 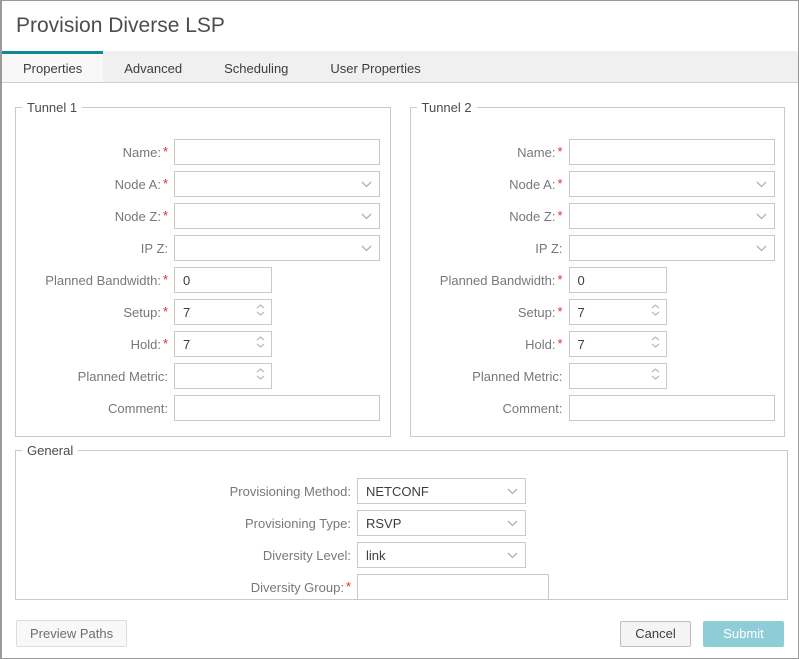 I want to click on tunnel2-node-z-select, so click(x=671, y=216).